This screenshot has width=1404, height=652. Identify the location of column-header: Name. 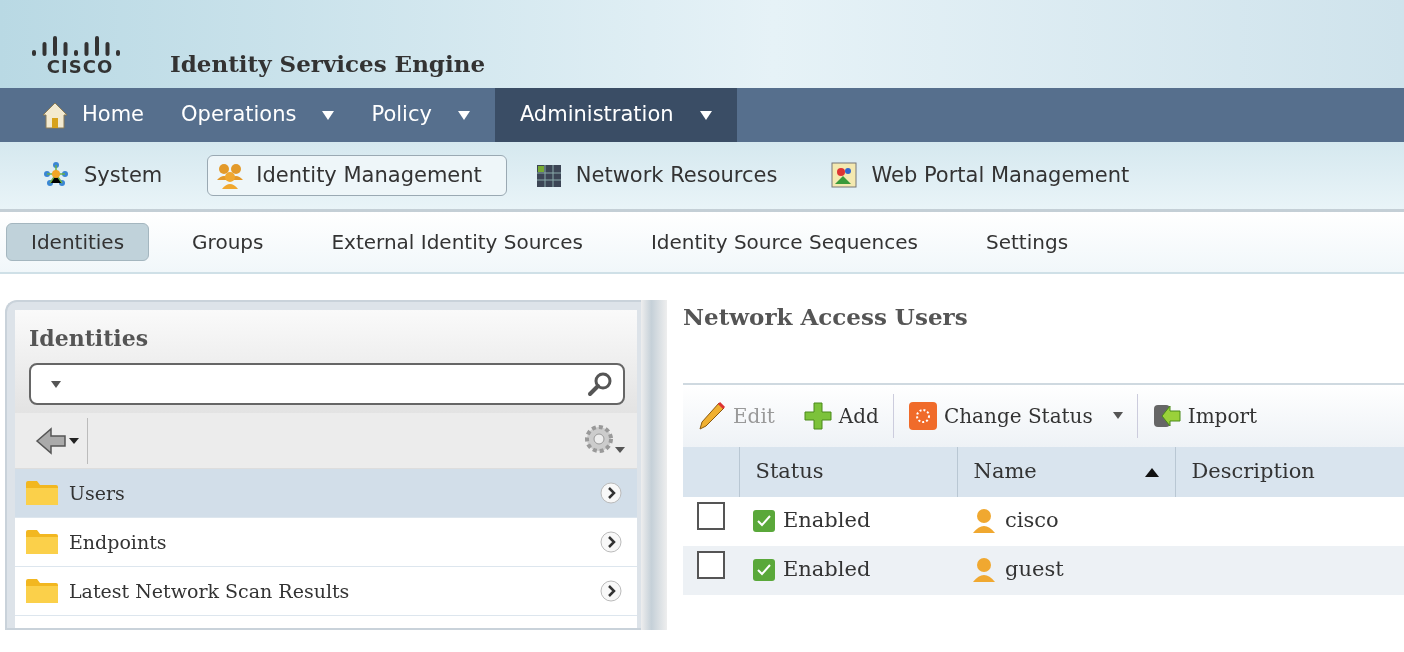
(1066, 471).